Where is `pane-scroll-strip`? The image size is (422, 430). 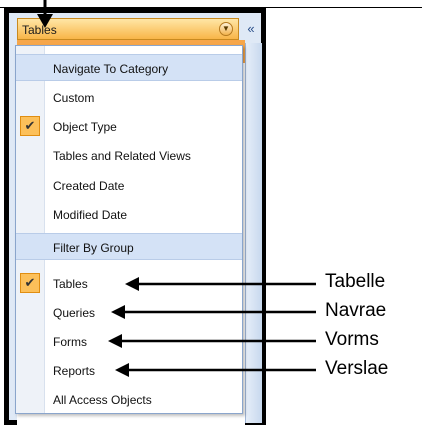 pane-scroll-strip is located at coordinates (253, 233).